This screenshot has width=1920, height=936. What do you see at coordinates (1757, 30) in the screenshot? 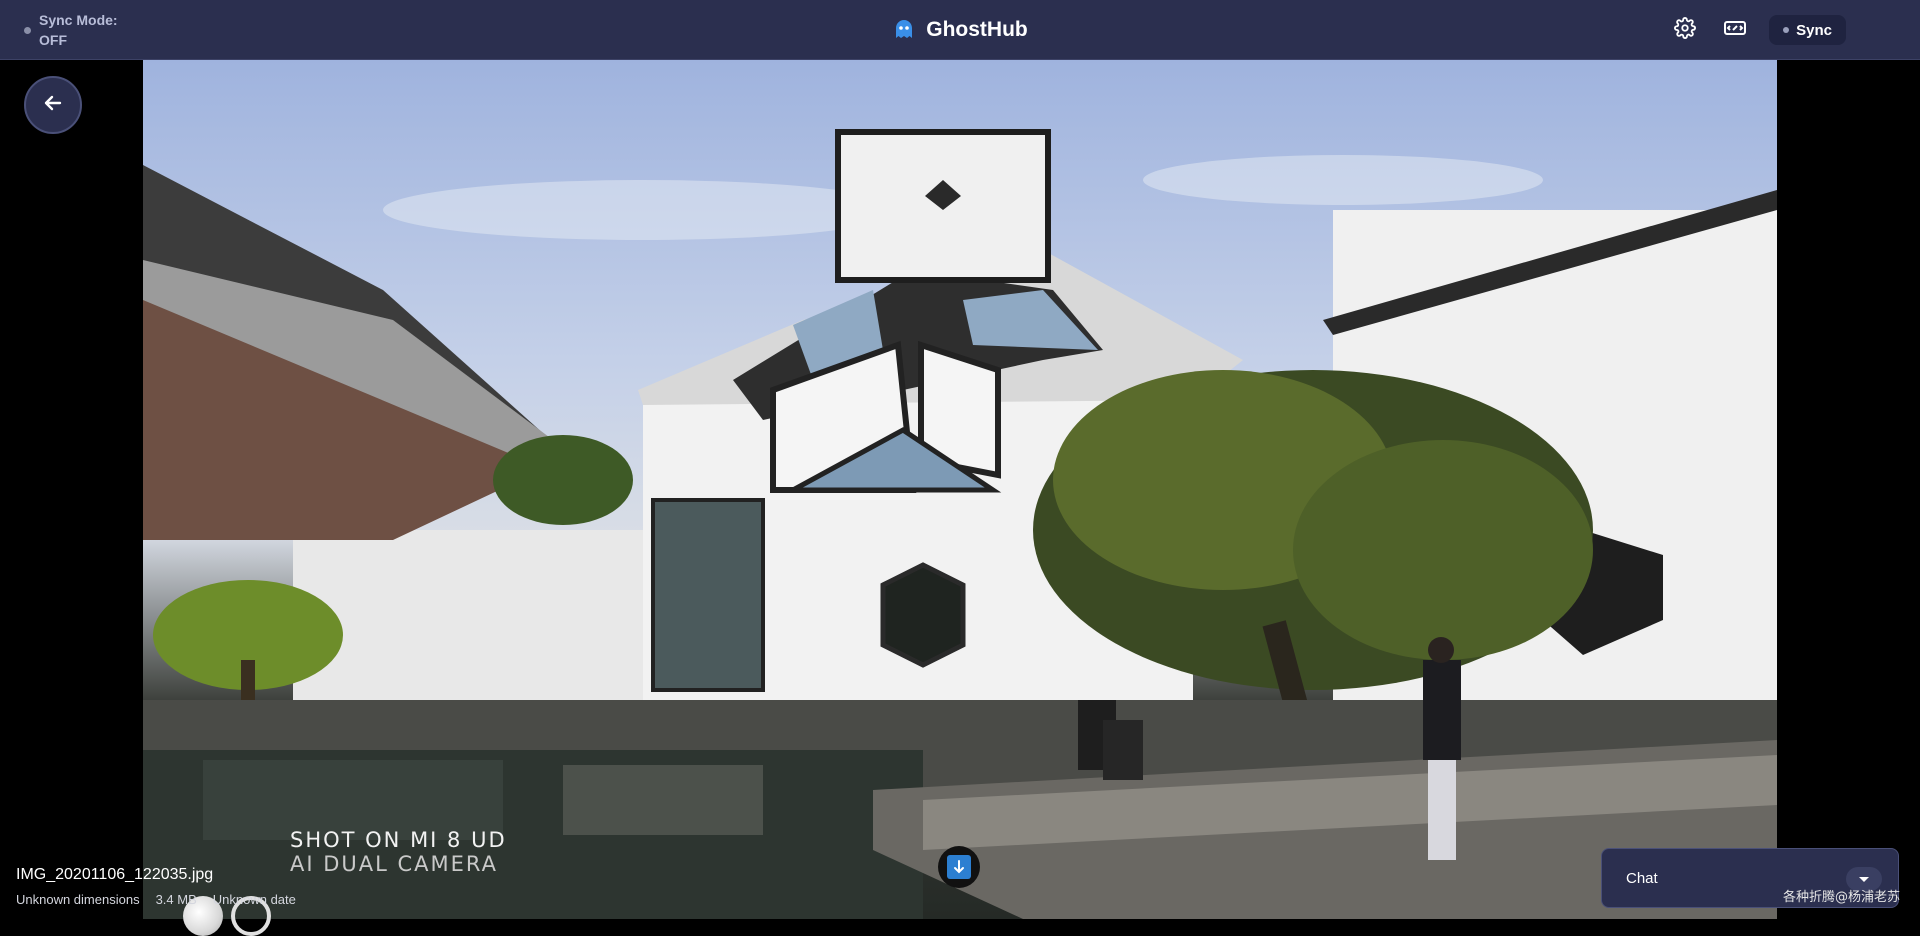
I see `header-actions: Sync` at bounding box center [1757, 30].